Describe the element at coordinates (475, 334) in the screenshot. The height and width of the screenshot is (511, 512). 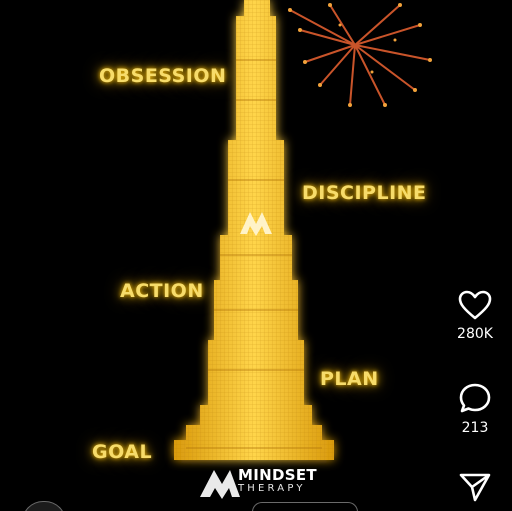
I see `like-count: 280K` at that location.